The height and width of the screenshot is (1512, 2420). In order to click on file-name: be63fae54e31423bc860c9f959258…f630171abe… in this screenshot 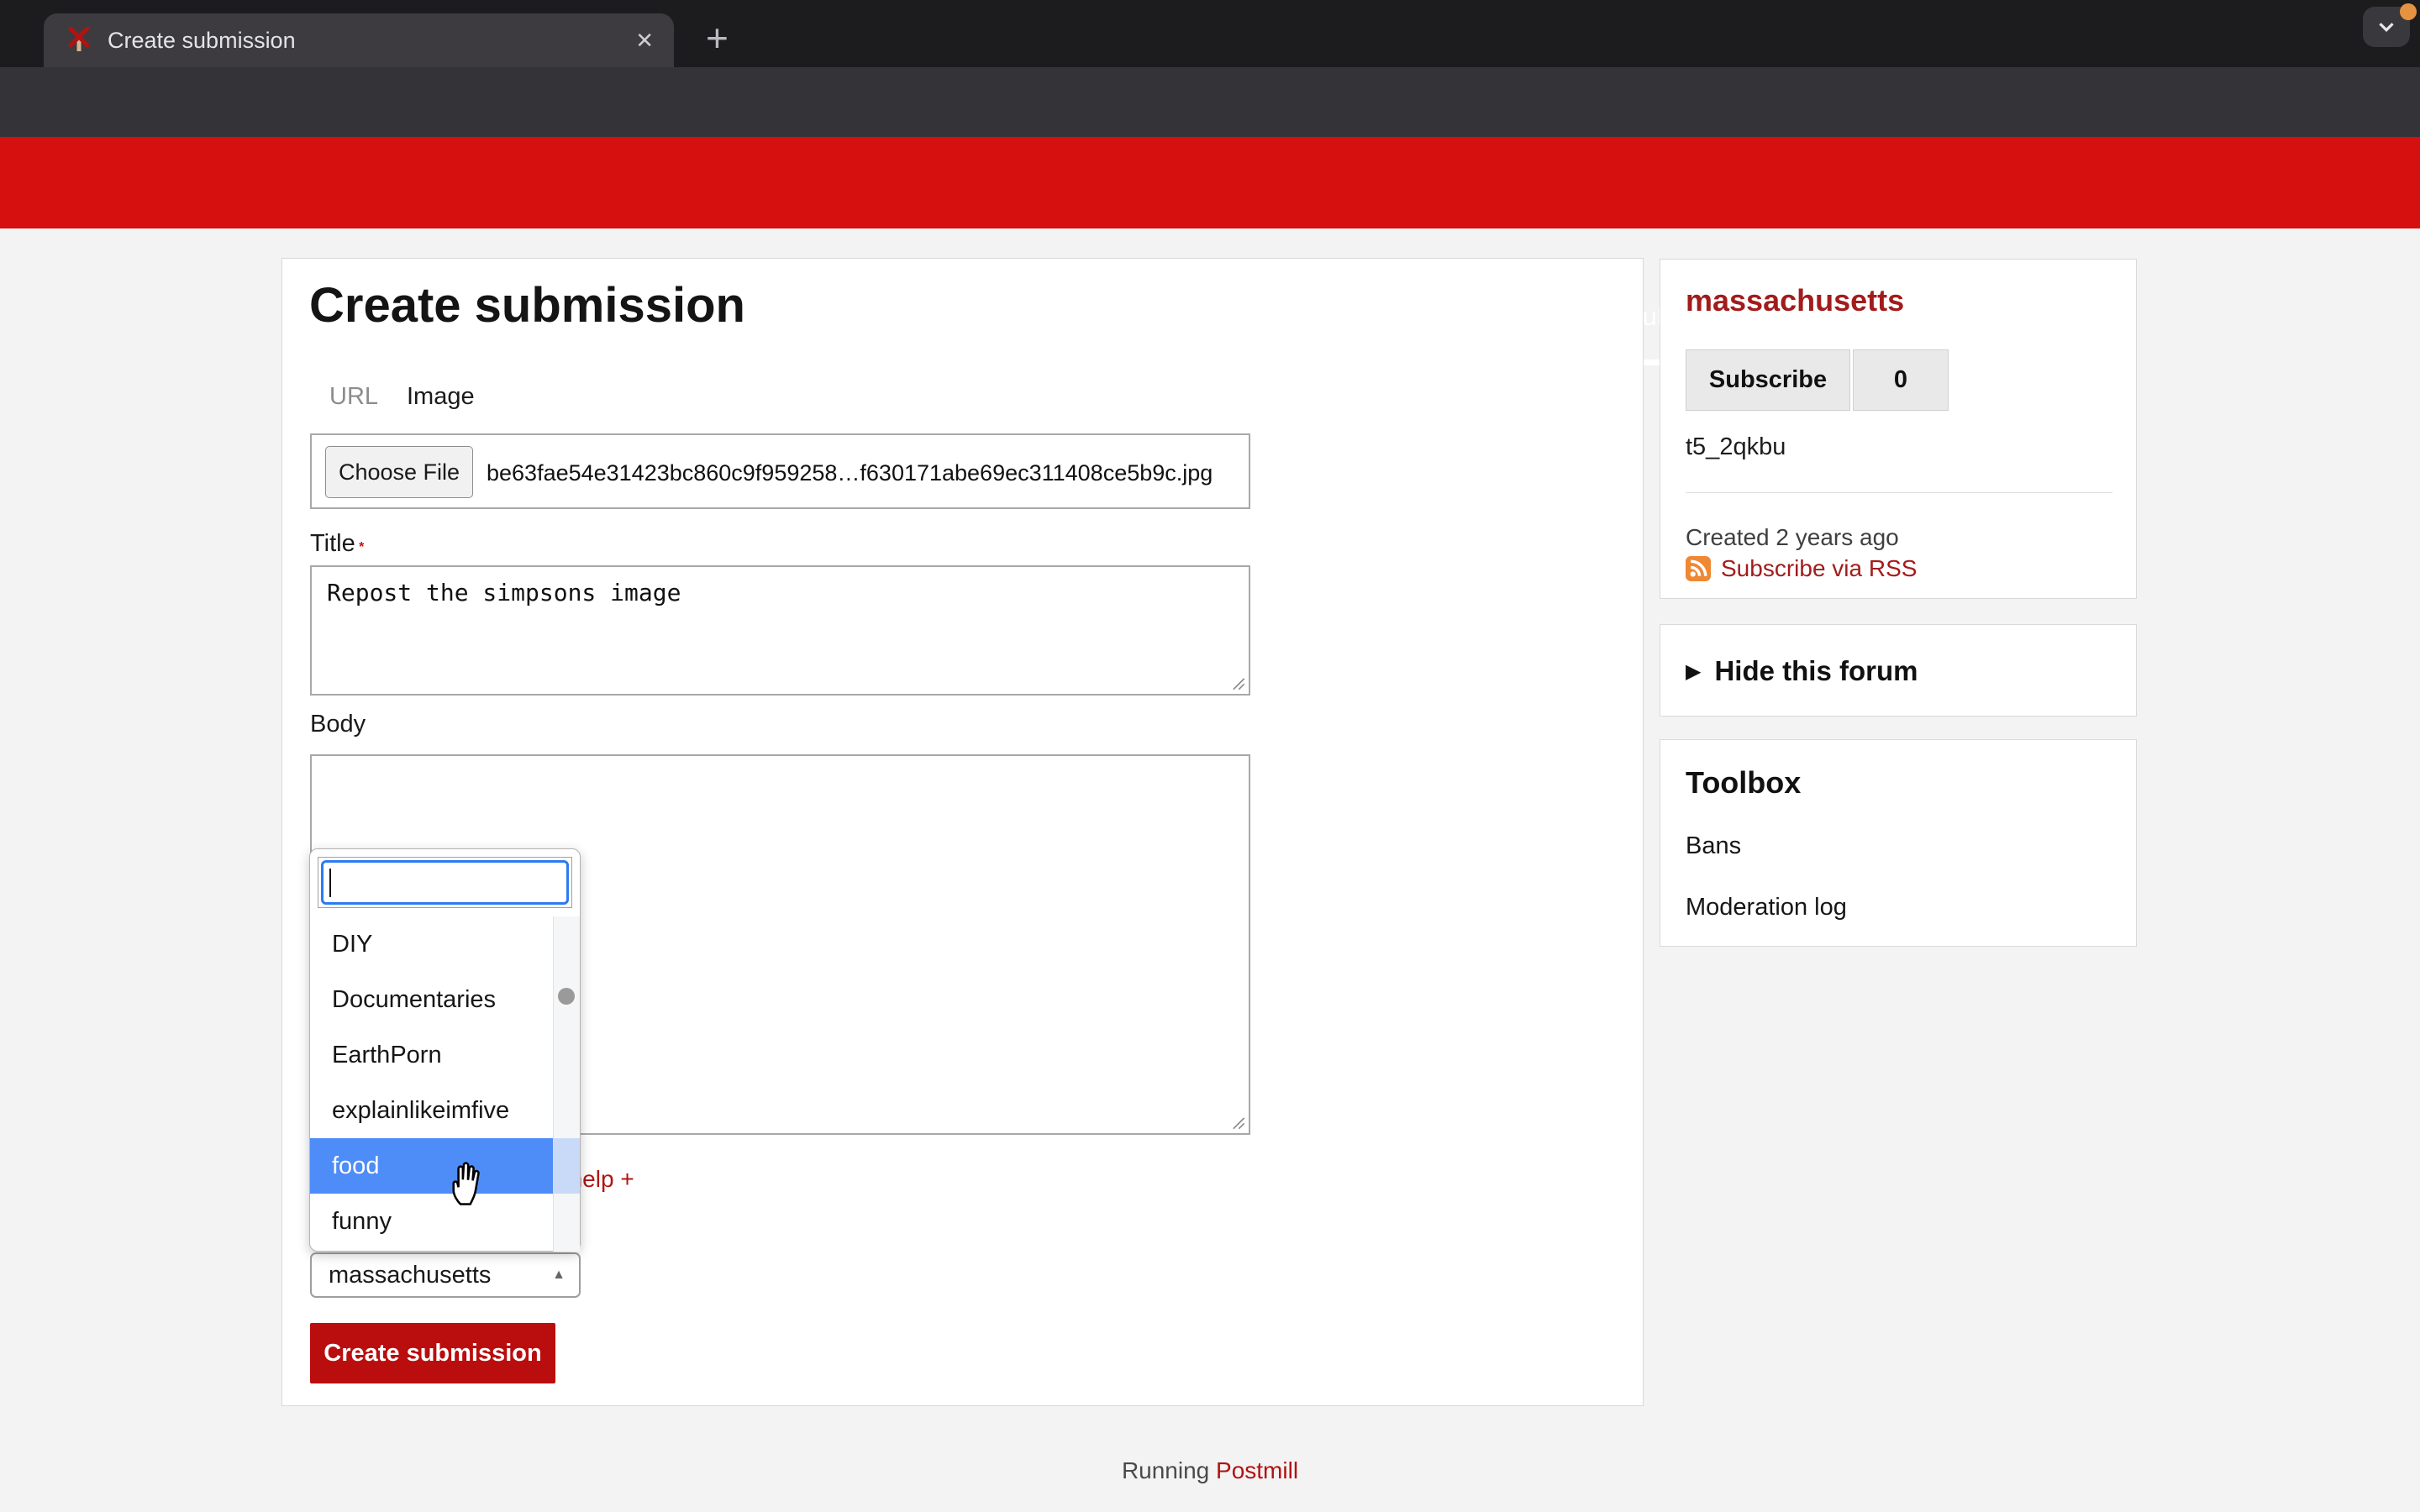, I will do `click(850, 472)`.